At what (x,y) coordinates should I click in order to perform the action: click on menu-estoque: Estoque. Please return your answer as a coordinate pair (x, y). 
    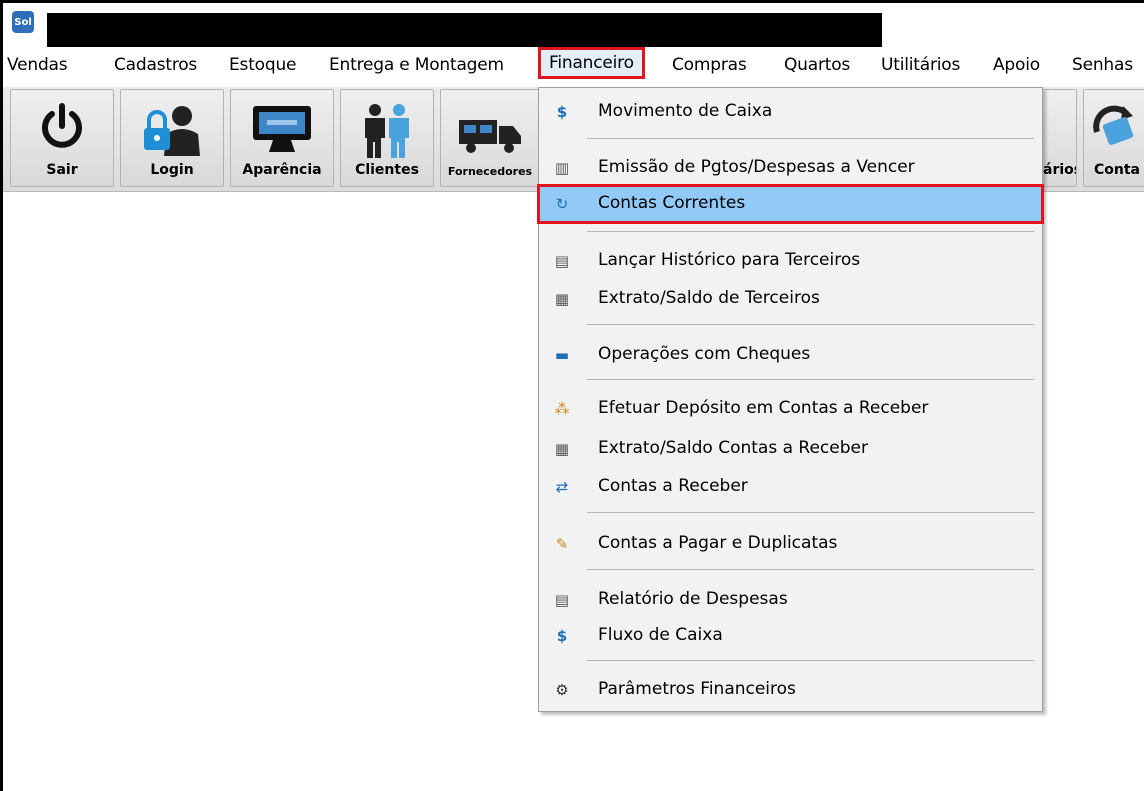
    Looking at the image, I should click on (262, 65).